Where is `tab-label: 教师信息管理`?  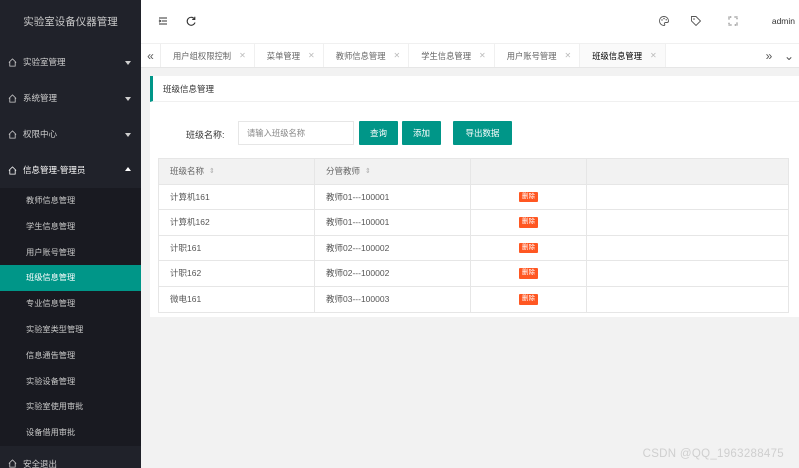 tab-label: 教师信息管理 is located at coordinates (360, 55).